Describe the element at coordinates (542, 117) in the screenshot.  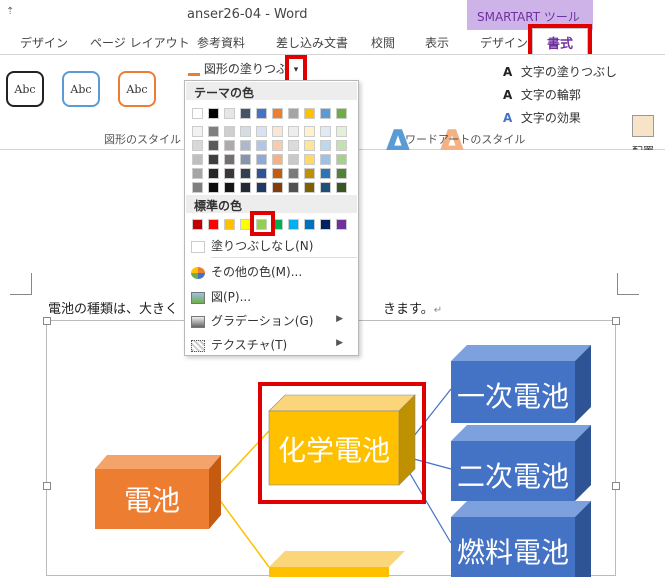
I see `text-effects-button: A 文字の効果` at that location.